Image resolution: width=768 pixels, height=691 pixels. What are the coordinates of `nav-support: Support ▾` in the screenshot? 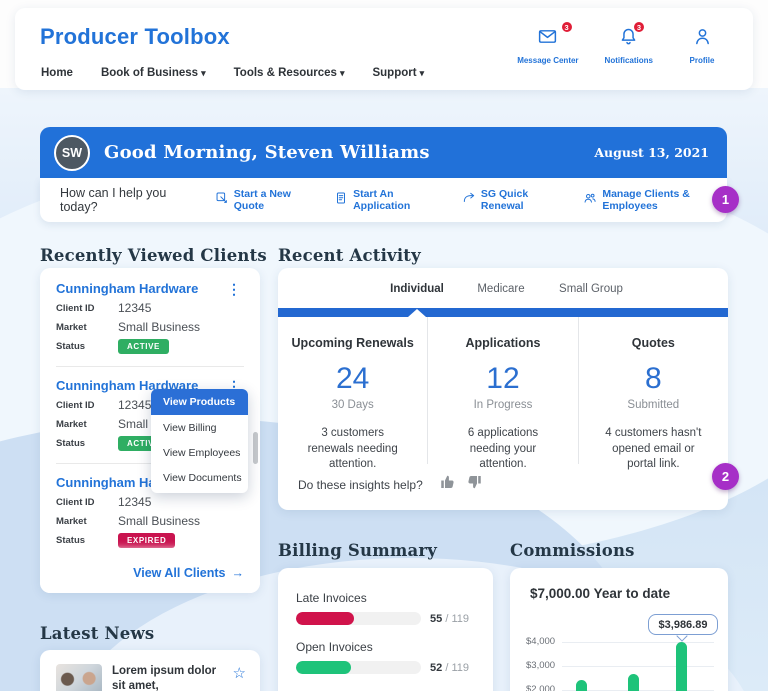 It's located at (398, 73).